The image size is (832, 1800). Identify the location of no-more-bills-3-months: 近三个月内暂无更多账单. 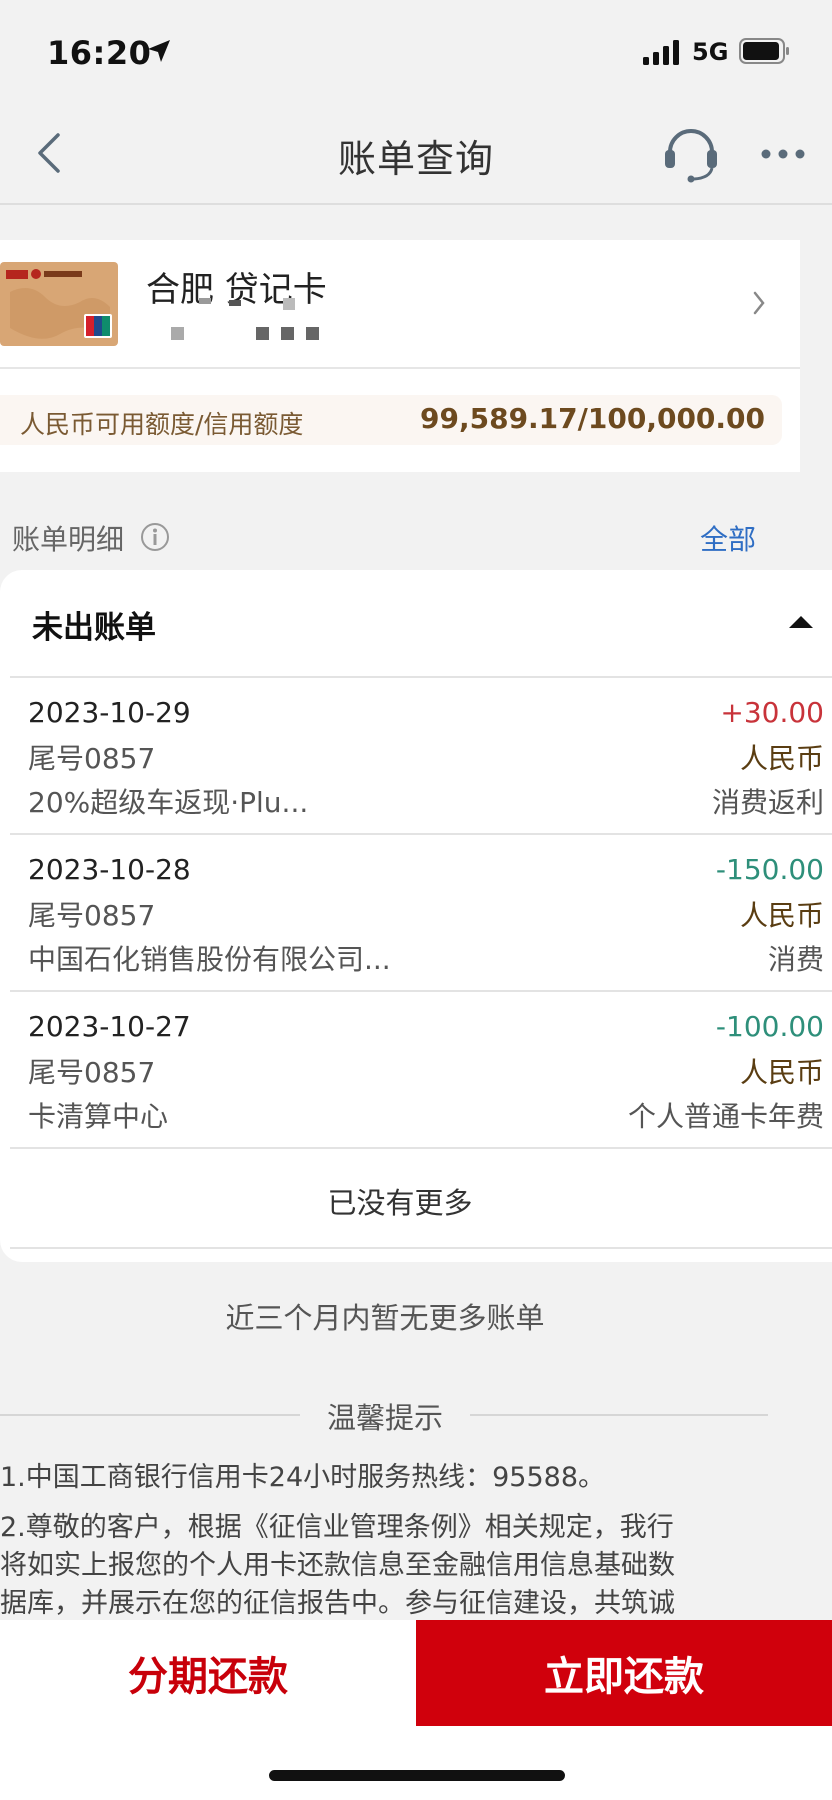
(385, 1318).